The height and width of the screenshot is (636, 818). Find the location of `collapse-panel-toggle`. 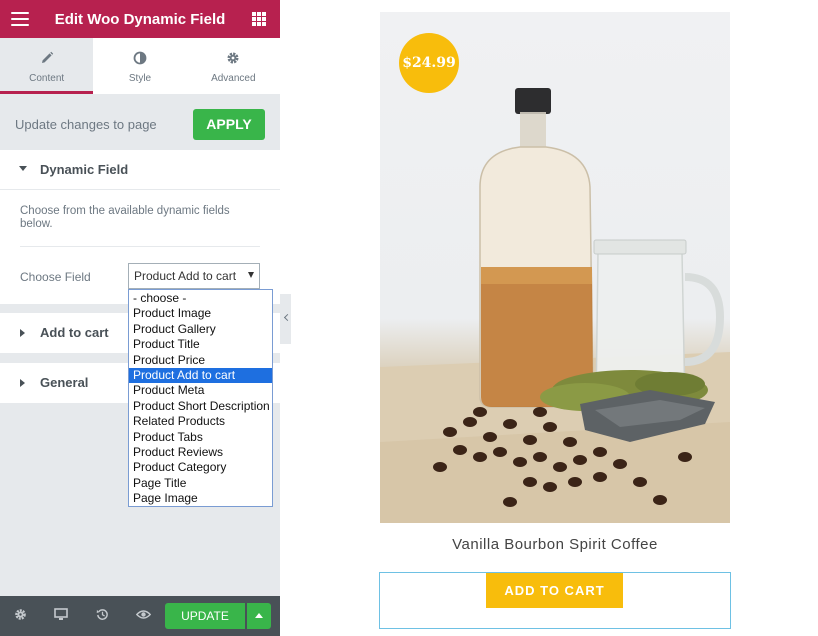

collapse-panel-toggle is located at coordinates (286, 319).